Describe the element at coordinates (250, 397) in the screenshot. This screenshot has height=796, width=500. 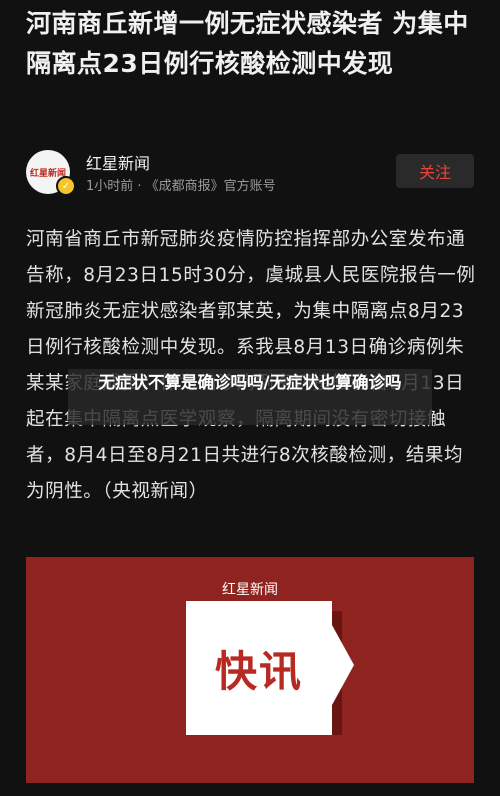
I see `overlay-title-banner: 无症状不算是确诊吗吗/无症状也算确诊吗` at that location.